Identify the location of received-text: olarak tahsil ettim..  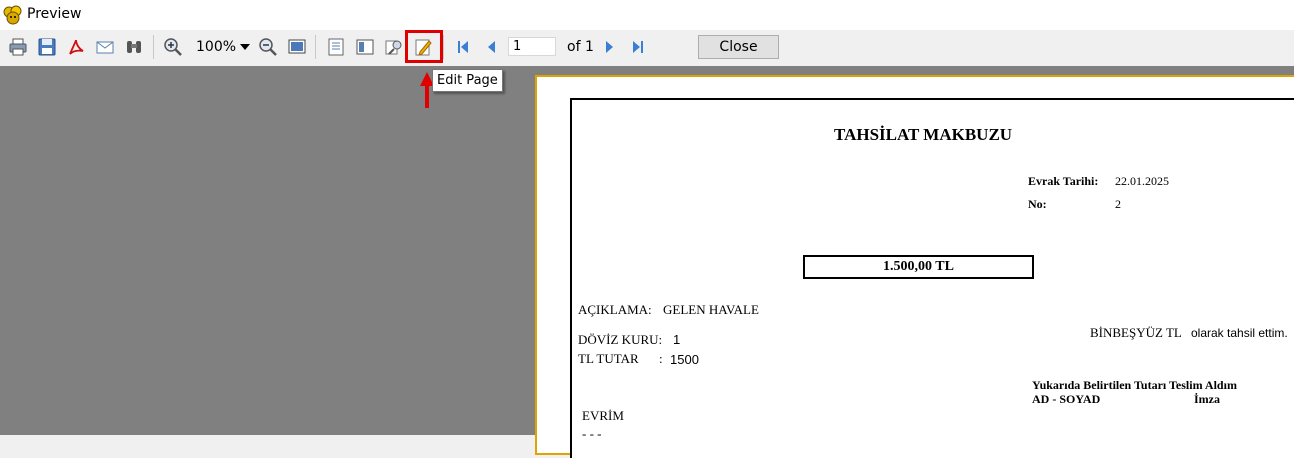
(1239, 333).